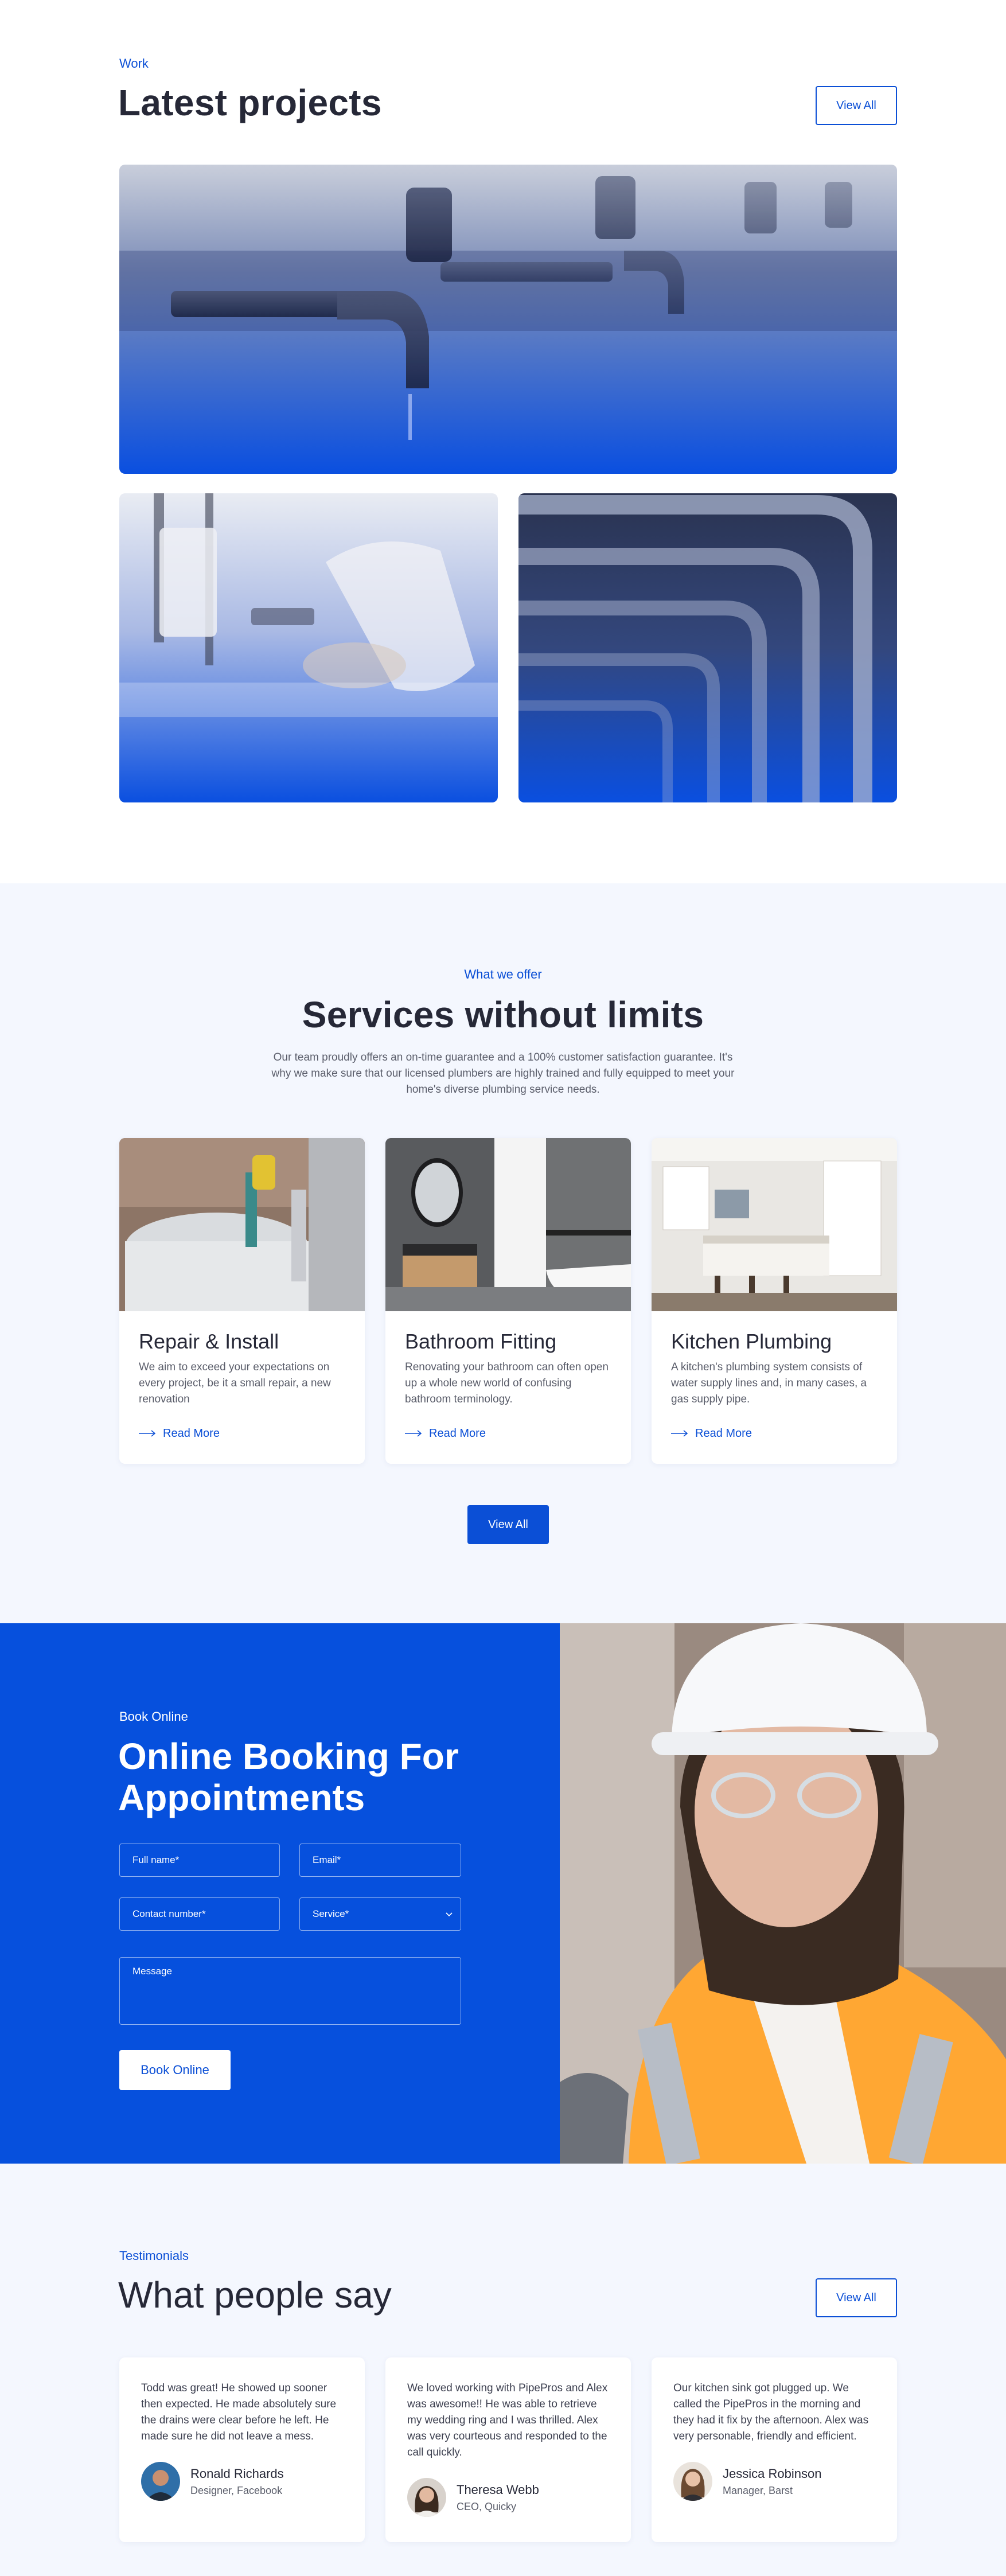 Image resolution: width=1006 pixels, height=2576 pixels. Describe the element at coordinates (503, 974) in the screenshot. I see `services-eyebrow: What we offer` at that location.